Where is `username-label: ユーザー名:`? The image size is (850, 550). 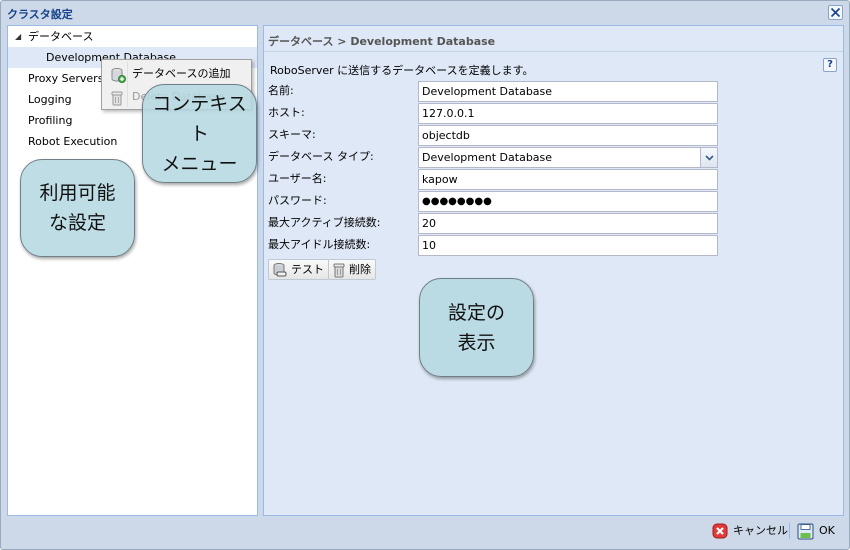 username-label: ユーザー名: is located at coordinates (297, 178).